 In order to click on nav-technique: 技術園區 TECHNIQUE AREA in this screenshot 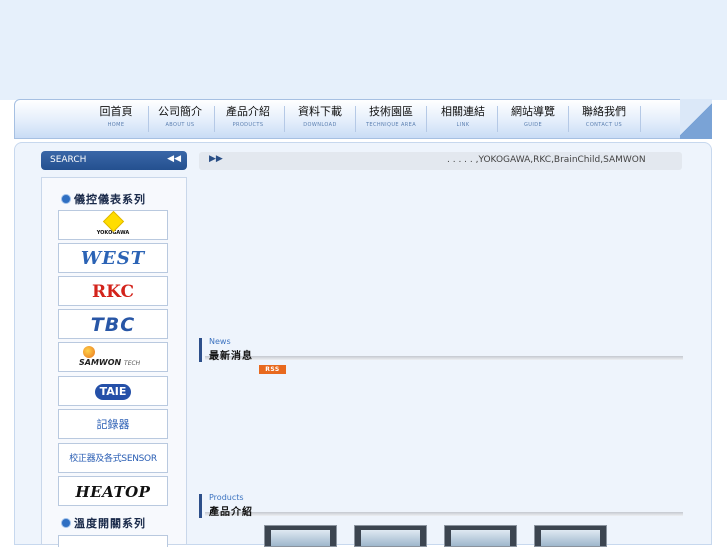, I will do `click(391, 120)`.